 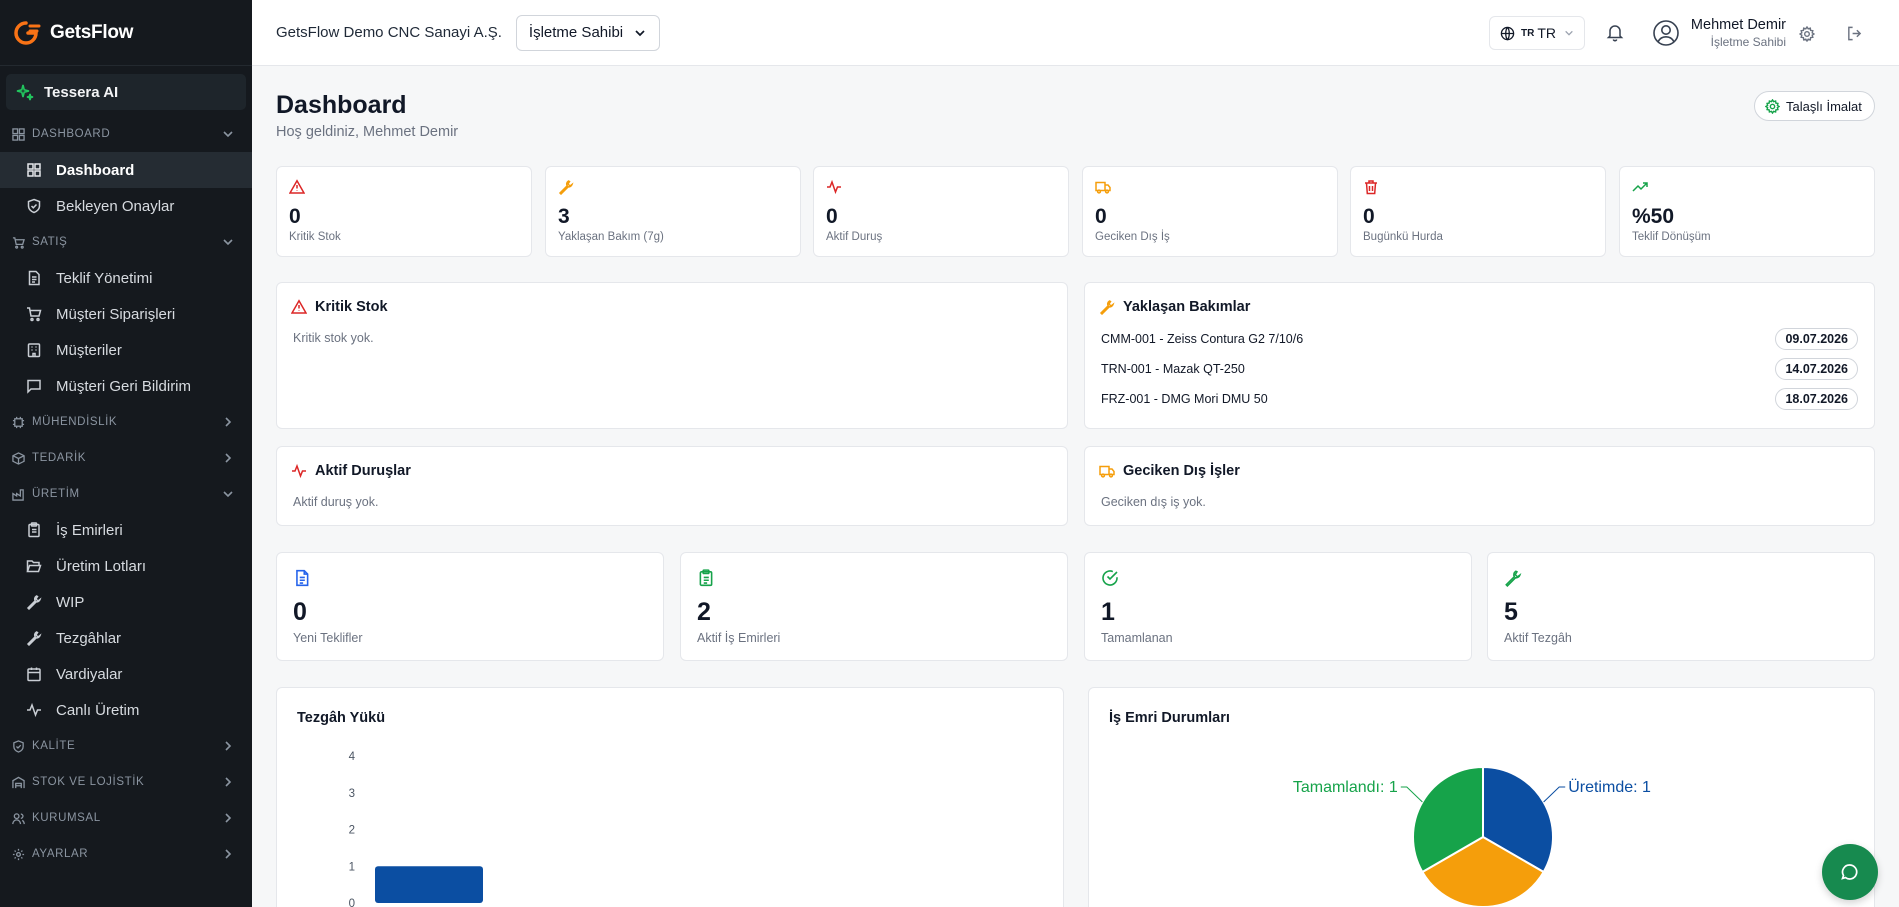 What do you see at coordinates (126, 350) in the screenshot?
I see `sidebar-item-musteriler: Müşteriler` at bounding box center [126, 350].